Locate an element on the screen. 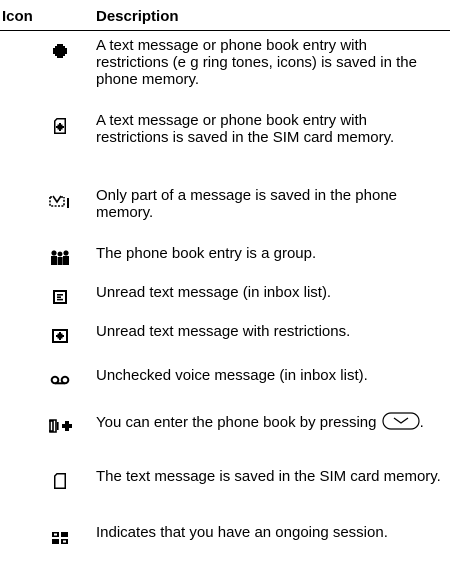 This screenshot has width=450, height=587. row-description-text: You can enter the phone book by pressing is located at coordinates (236, 422).